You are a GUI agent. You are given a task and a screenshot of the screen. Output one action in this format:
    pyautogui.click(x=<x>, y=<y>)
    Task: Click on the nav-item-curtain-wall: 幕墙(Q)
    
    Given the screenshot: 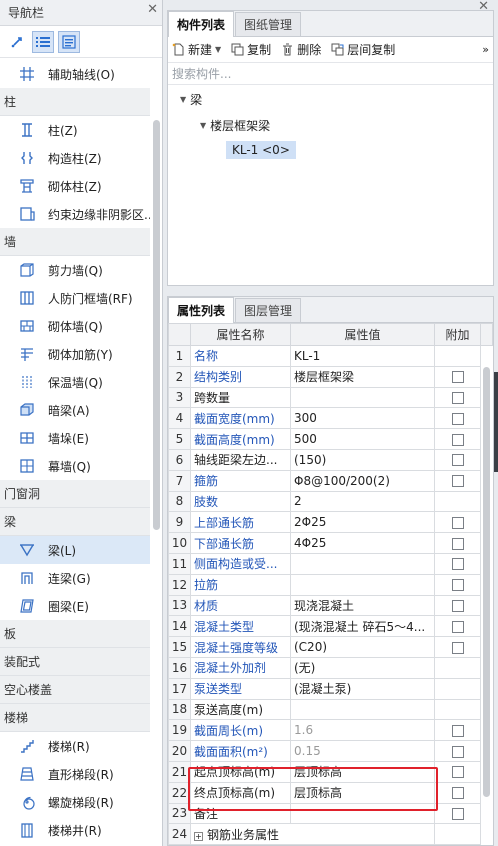 What is the action you would take?
    pyautogui.click(x=75, y=466)
    